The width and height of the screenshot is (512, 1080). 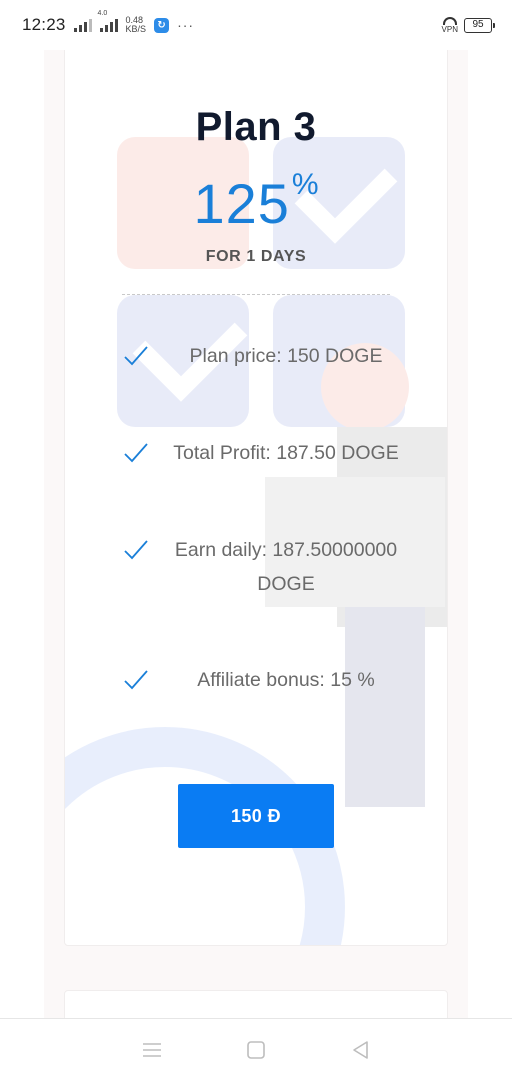 What do you see at coordinates (256, 484) in the screenshot?
I see `plan-feature-item: Total Profit: 187.50 DOGE` at bounding box center [256, 484].